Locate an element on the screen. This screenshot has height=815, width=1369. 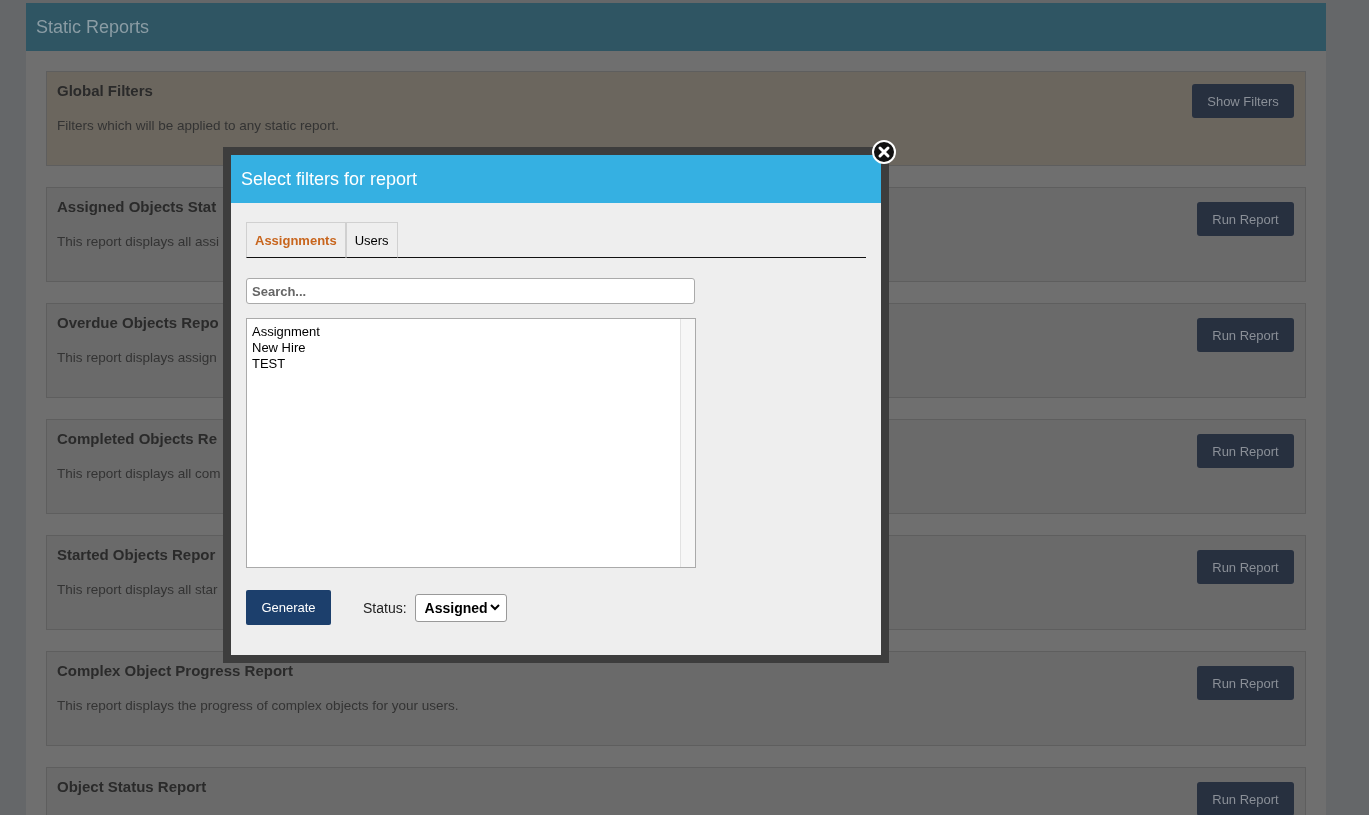
card-title: Completed Objects Re is located at coordinates (138, 438).